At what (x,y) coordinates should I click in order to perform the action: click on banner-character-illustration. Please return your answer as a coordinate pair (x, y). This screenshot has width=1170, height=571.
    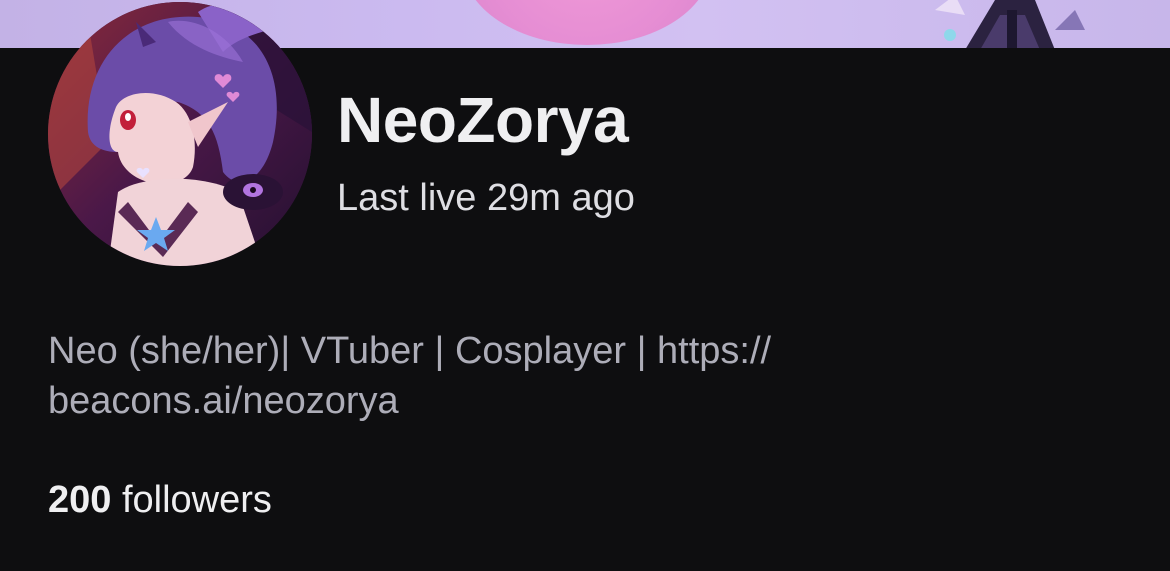
    Looking at the image, I should click on (1010, 24).